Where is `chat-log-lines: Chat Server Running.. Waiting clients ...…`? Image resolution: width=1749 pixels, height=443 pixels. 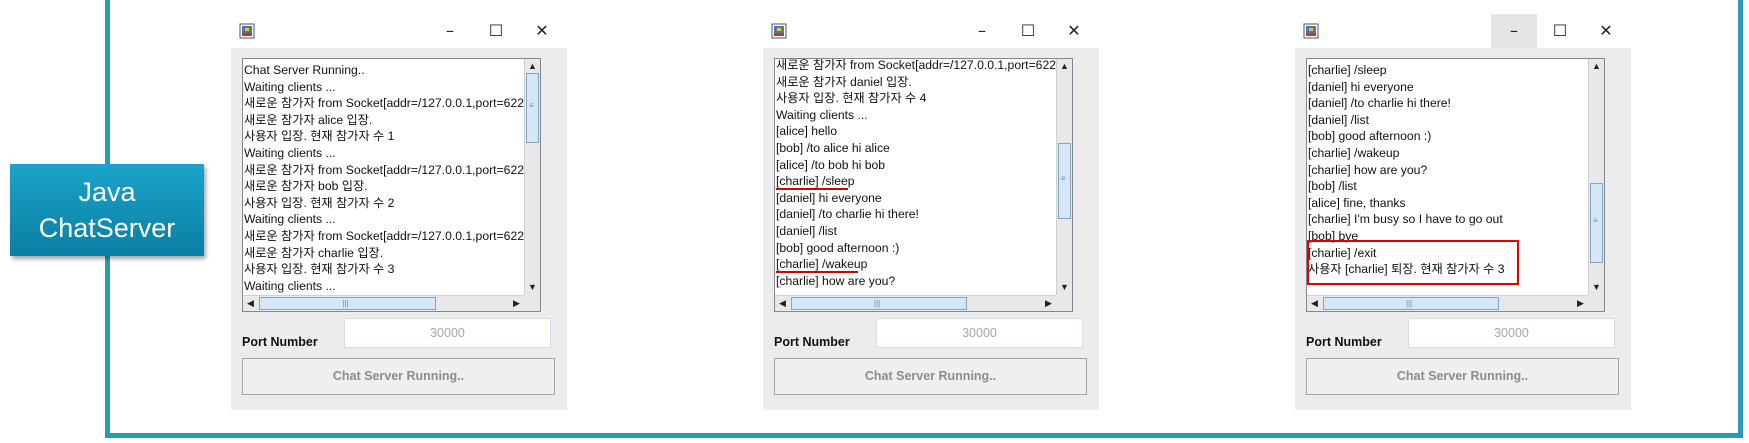
chat-log-lines: Chat Server Running.. Waiting clients ...… is located at coordinates (391, 177).